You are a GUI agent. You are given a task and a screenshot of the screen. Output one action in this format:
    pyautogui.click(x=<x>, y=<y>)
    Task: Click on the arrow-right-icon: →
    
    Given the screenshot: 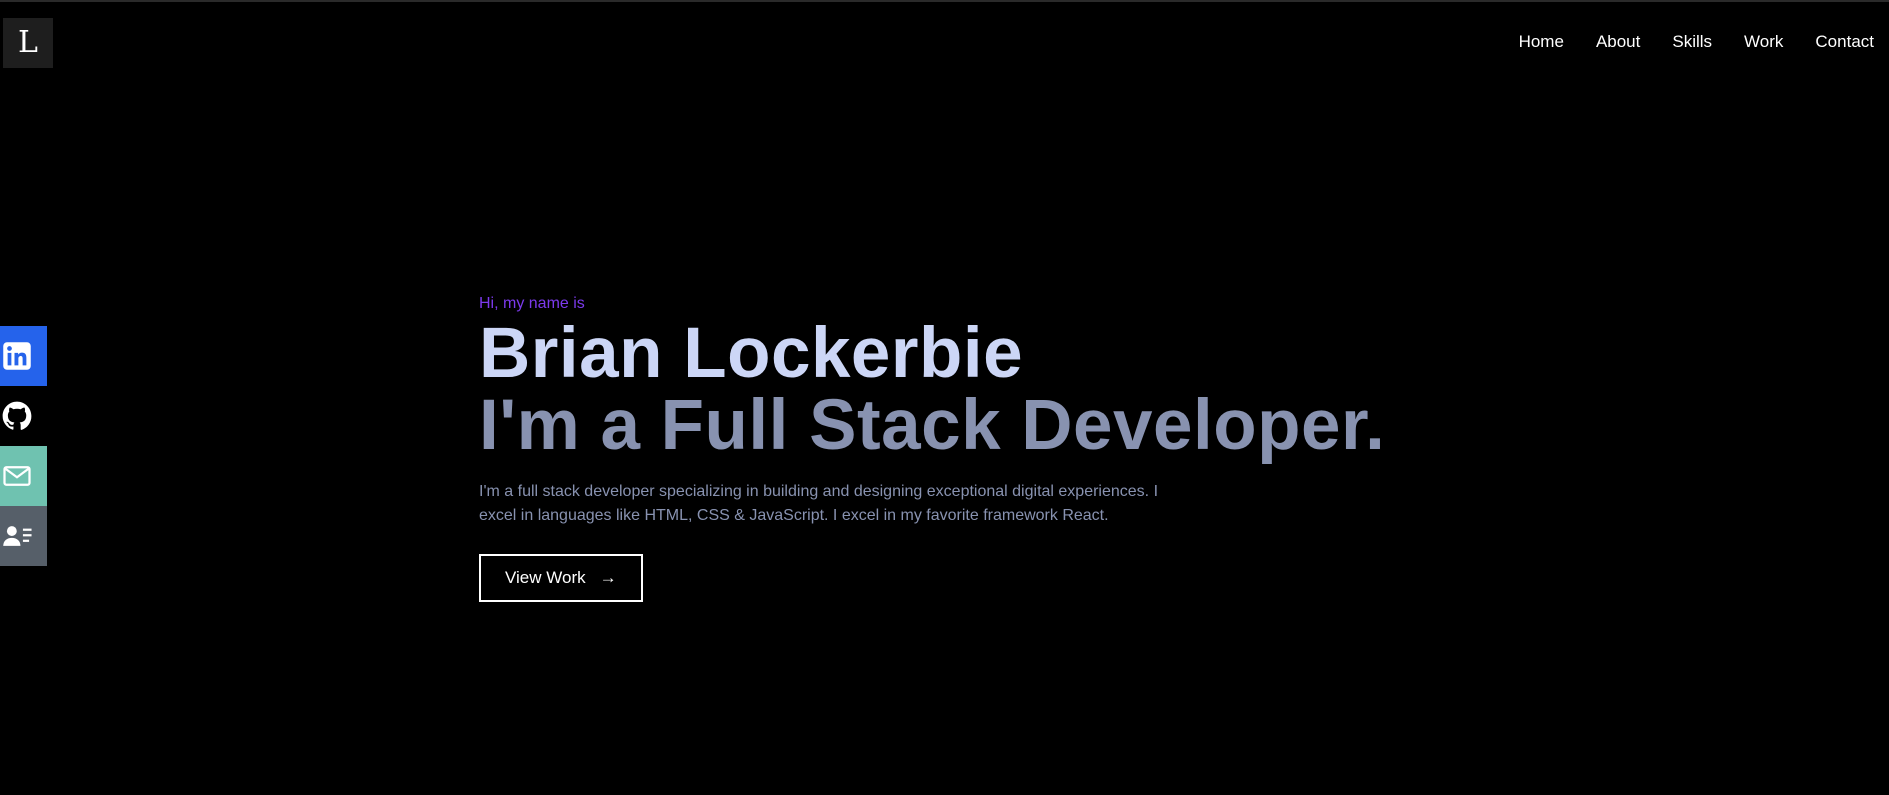 What is the action you would take?
    pyautogui.click(x=608, y=577)
    